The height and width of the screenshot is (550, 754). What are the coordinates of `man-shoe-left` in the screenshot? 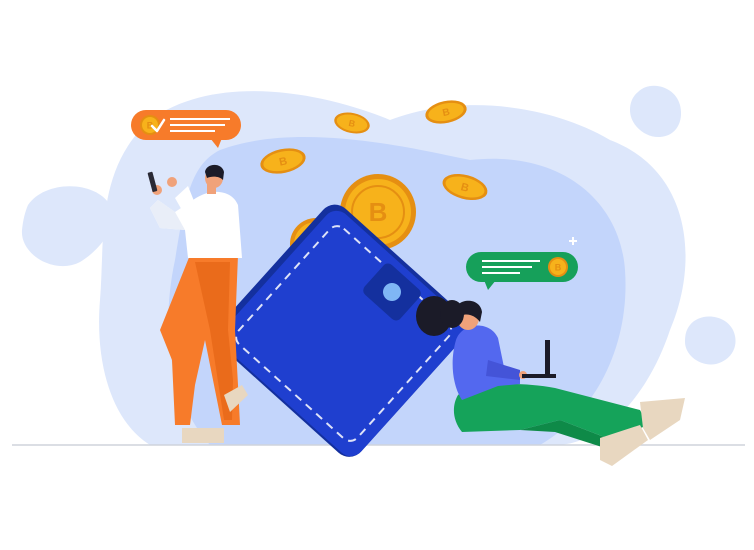 It's located at (203, 435).